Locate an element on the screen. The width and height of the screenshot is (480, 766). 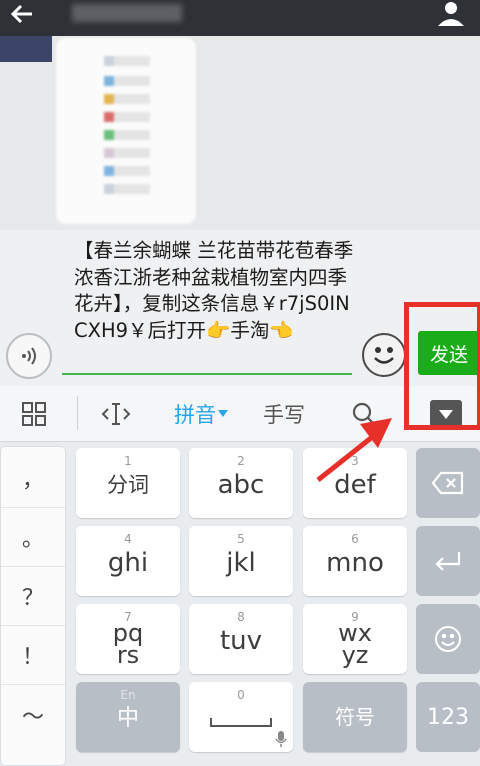
key-number: 0 is located at coordinates (241, 695).